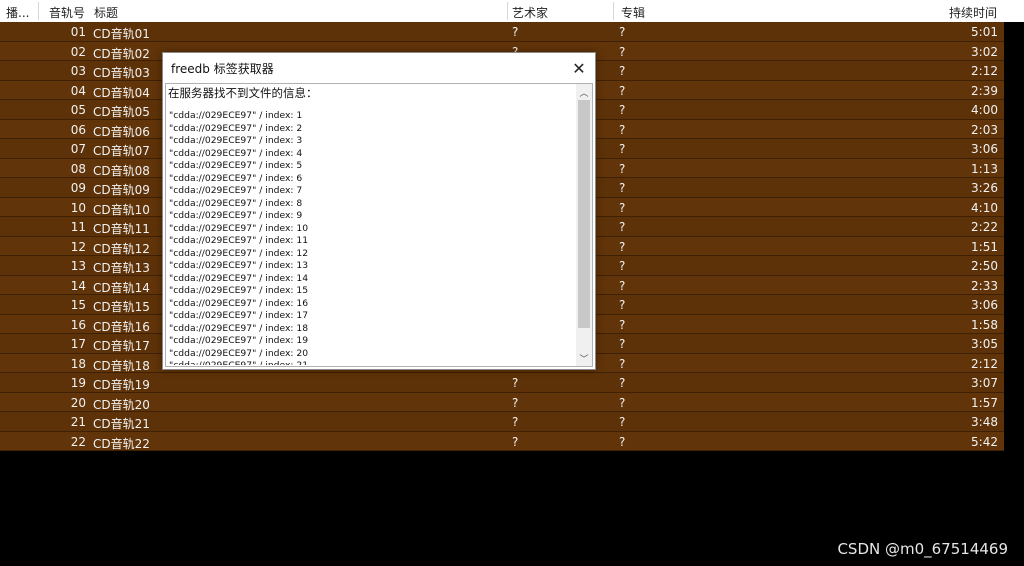 The image size is (1024, 566). Describe the element at coordinates (984, 129) in the screenshot. I see `track-duration: 2:03` at that location.